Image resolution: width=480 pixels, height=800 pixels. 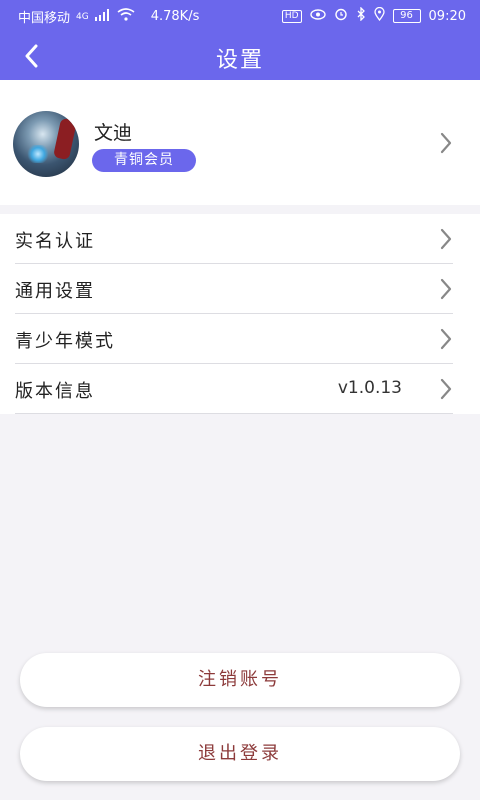 I want to click on settings-item-version: 版本信息 v1.0.13, so click(x=240, y=389).